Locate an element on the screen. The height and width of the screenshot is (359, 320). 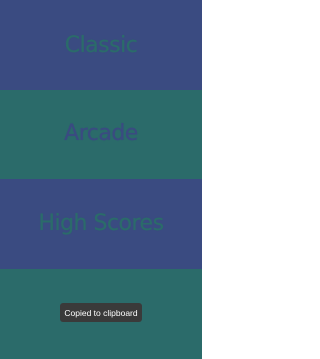
menu-item-label: Classic is located at coordinates (101, 45).